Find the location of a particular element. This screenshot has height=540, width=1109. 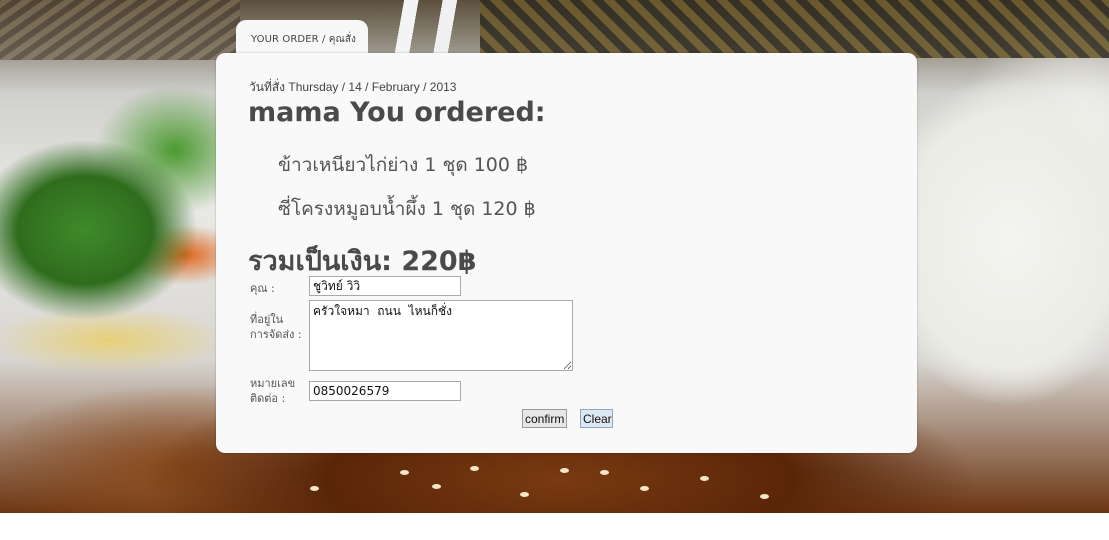

tab-your-order: YOUR ORDER / คุณสั่ง is located at coordinates (302, 38).